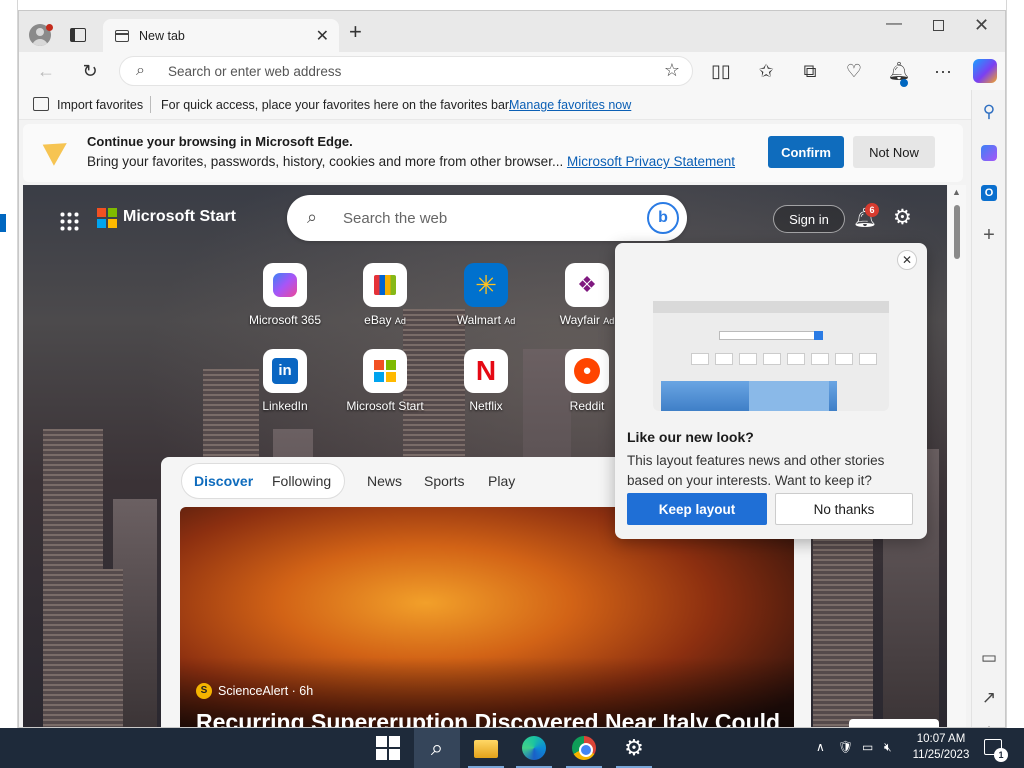 Image resolution: width=1024 pixels, height=768 pixels. Describe the element at coordinates (854, 71) in the screenshot. I see `browser-essentials-icon: ♡` at that location.